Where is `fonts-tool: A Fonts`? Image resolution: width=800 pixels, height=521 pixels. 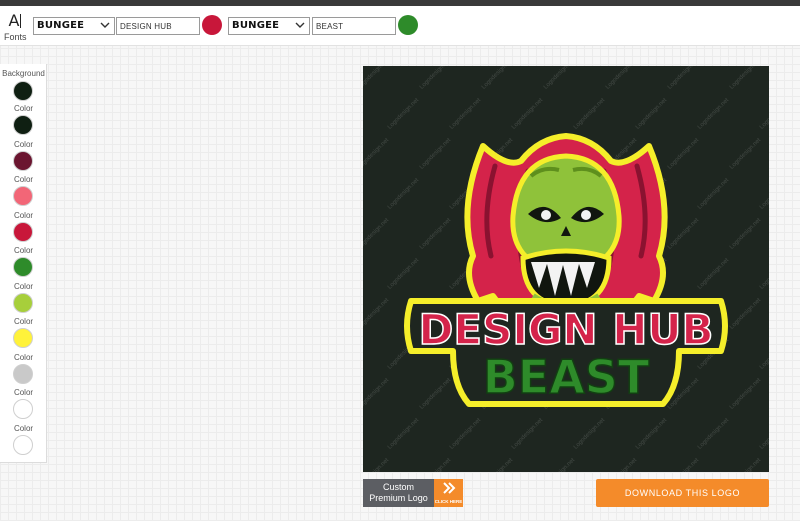 fonts-tool: A Fonts is located at coordinates (15, 28).